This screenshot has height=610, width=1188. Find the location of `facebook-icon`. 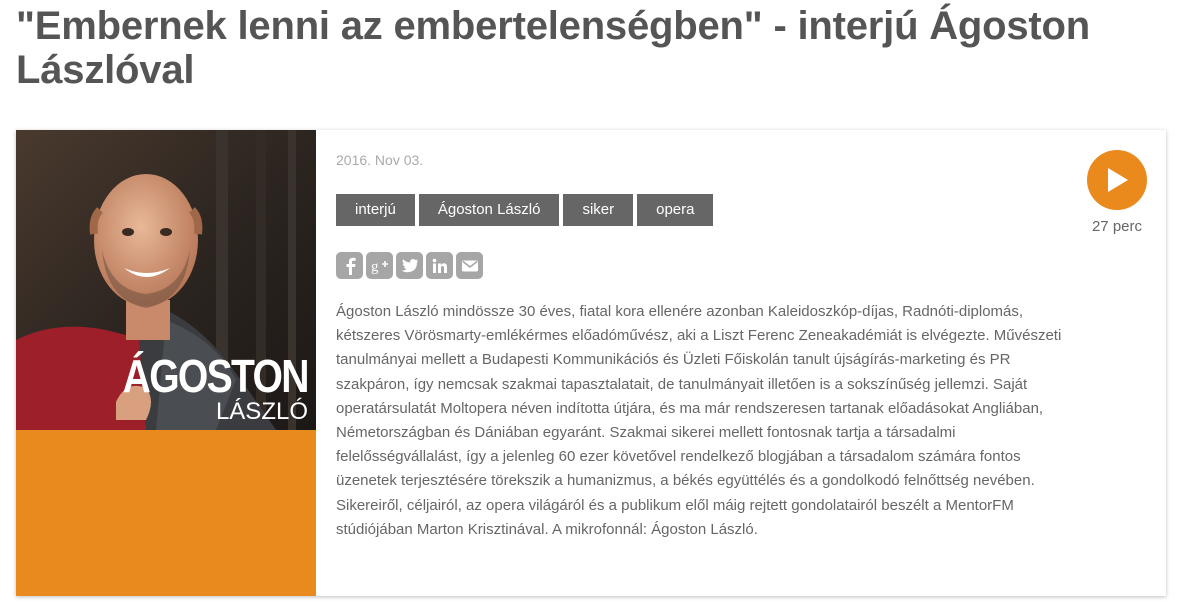

facebook-icon is located at coordinates (349, 265).